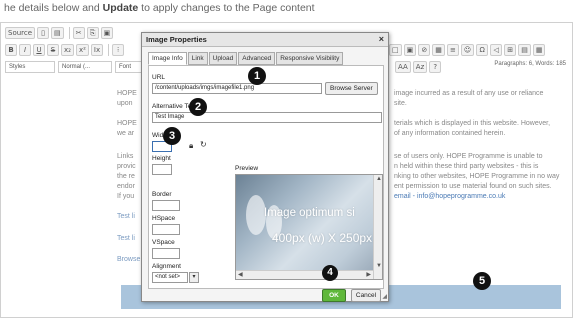 The image size is (573, 333). I want to click on superscript-button: x², so click(82, 49).